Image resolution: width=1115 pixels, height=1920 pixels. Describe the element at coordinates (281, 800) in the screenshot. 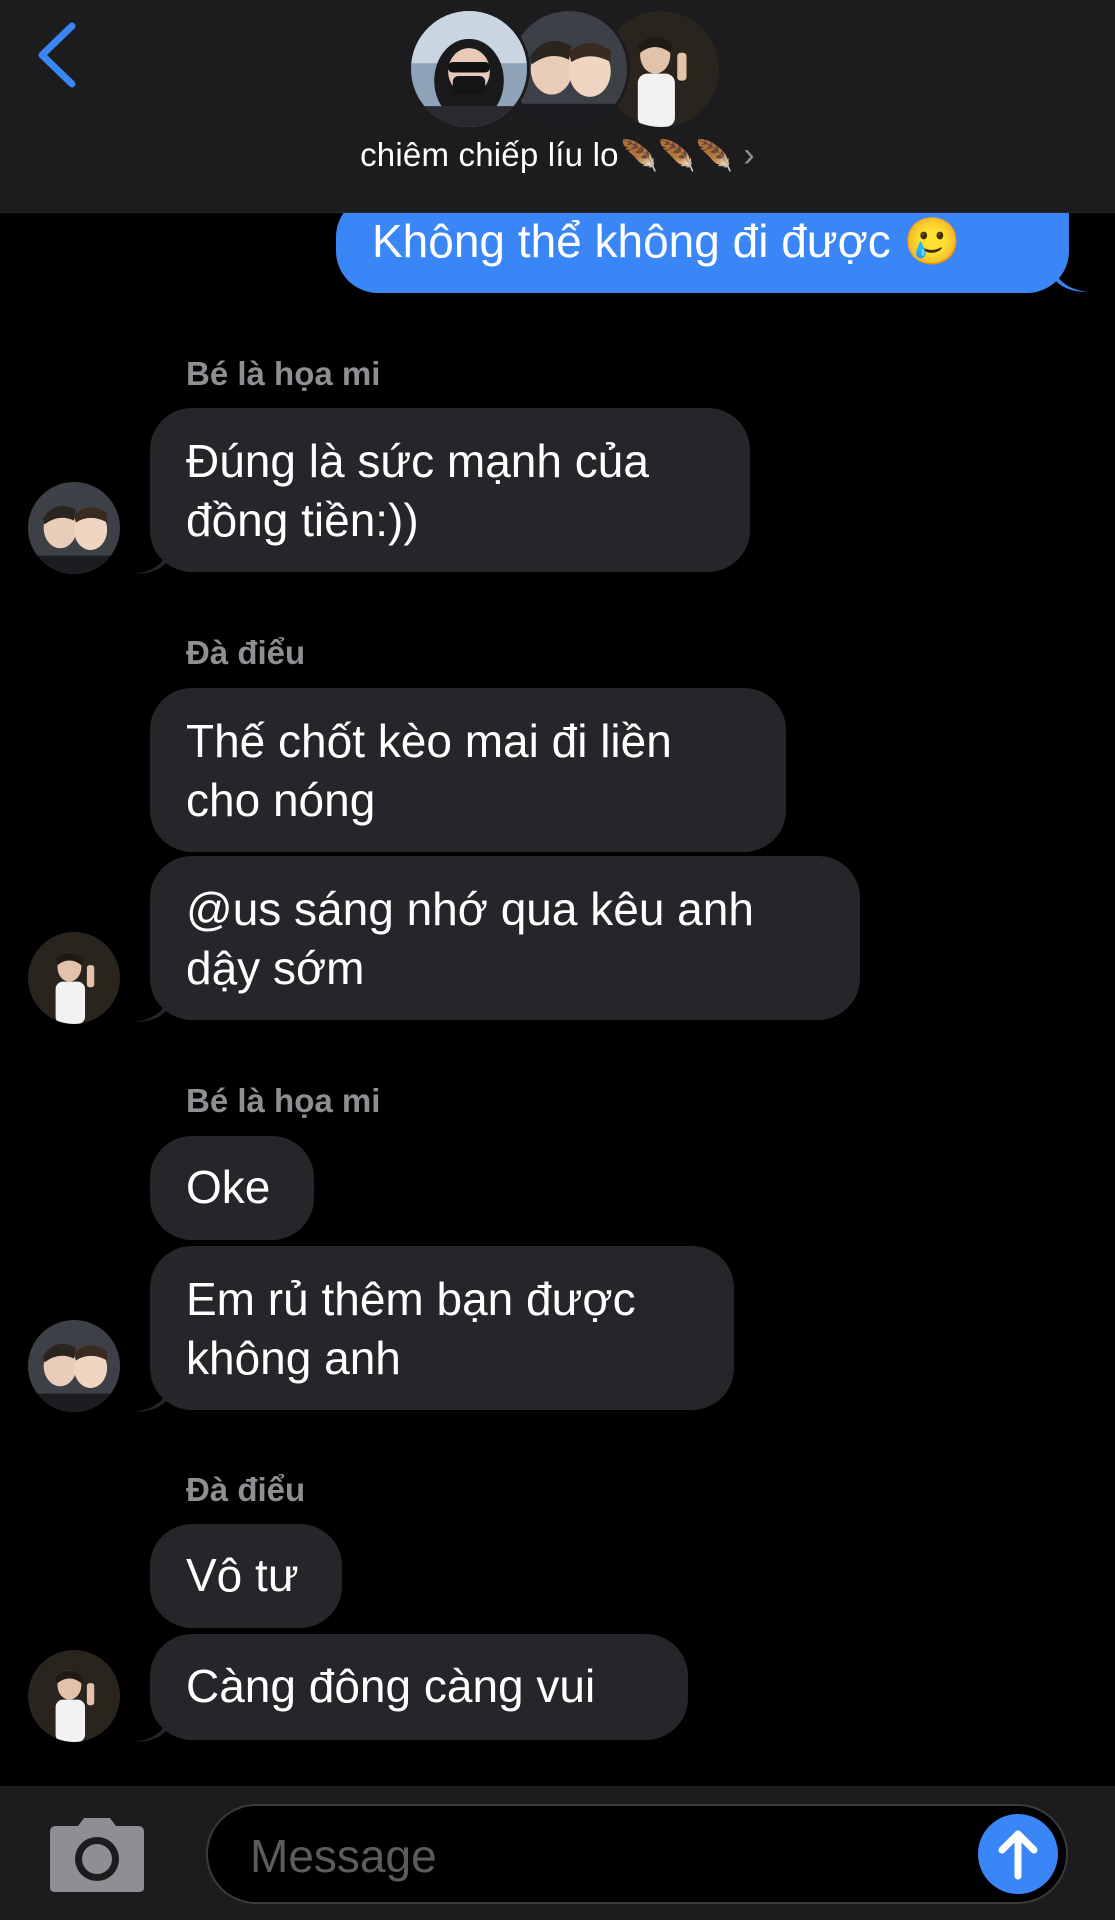

I see `message-text-line: cho nóng` at that location.